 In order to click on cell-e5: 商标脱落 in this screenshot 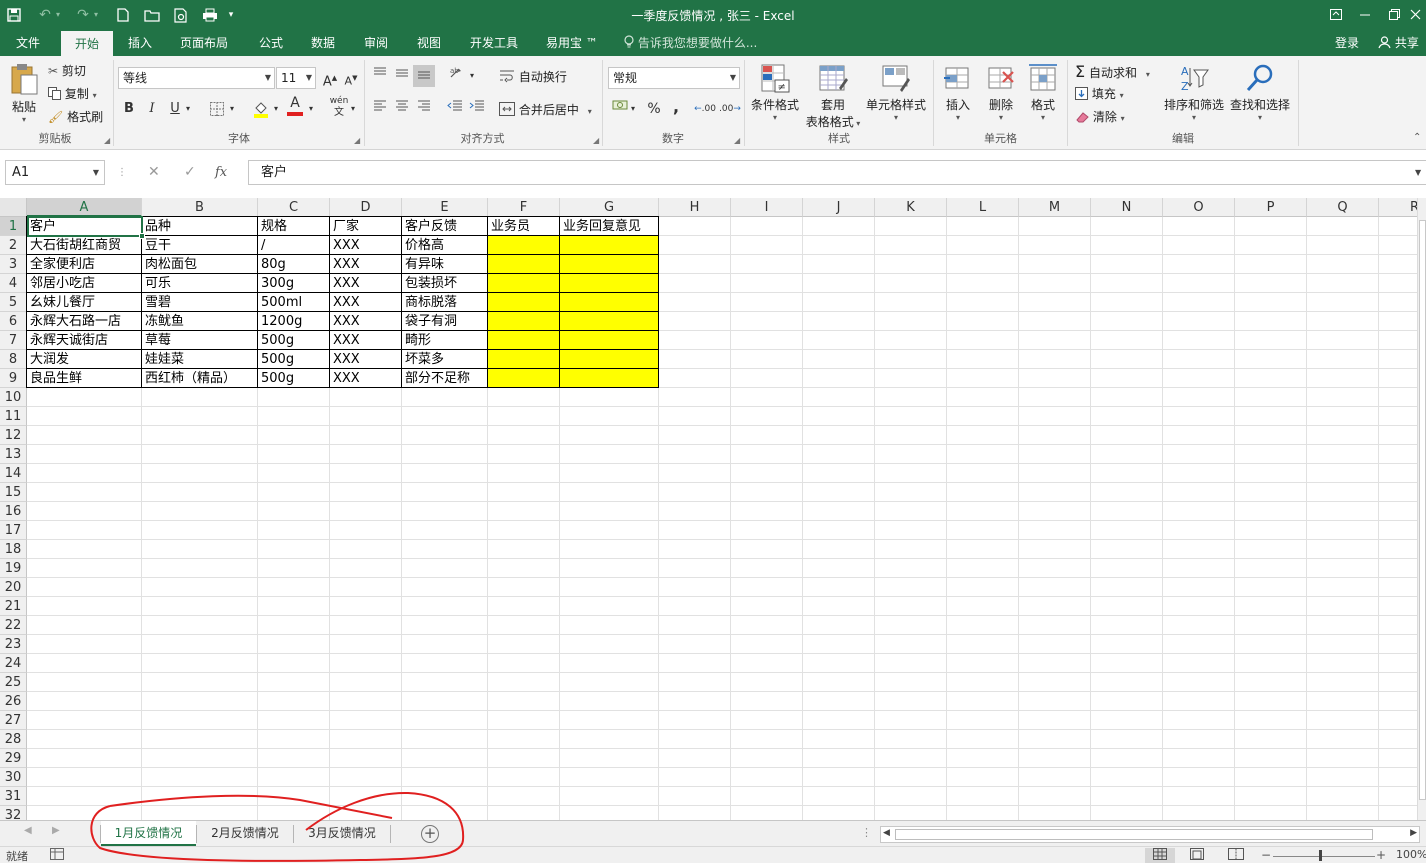, I will do `click(444, 302)`.